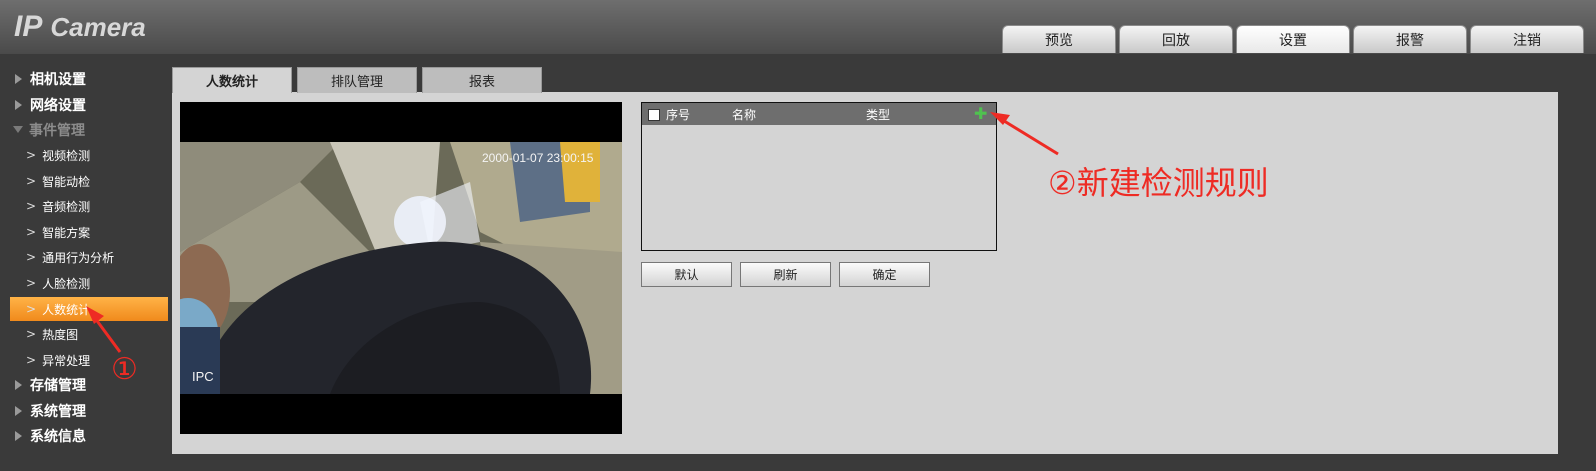 The image size is (1596, 471). What do you see at coordinates (1158, 183) in the screenshot?
I see `annotation-step-2: ②新建检测规则` at bounding box center [1158, 183].